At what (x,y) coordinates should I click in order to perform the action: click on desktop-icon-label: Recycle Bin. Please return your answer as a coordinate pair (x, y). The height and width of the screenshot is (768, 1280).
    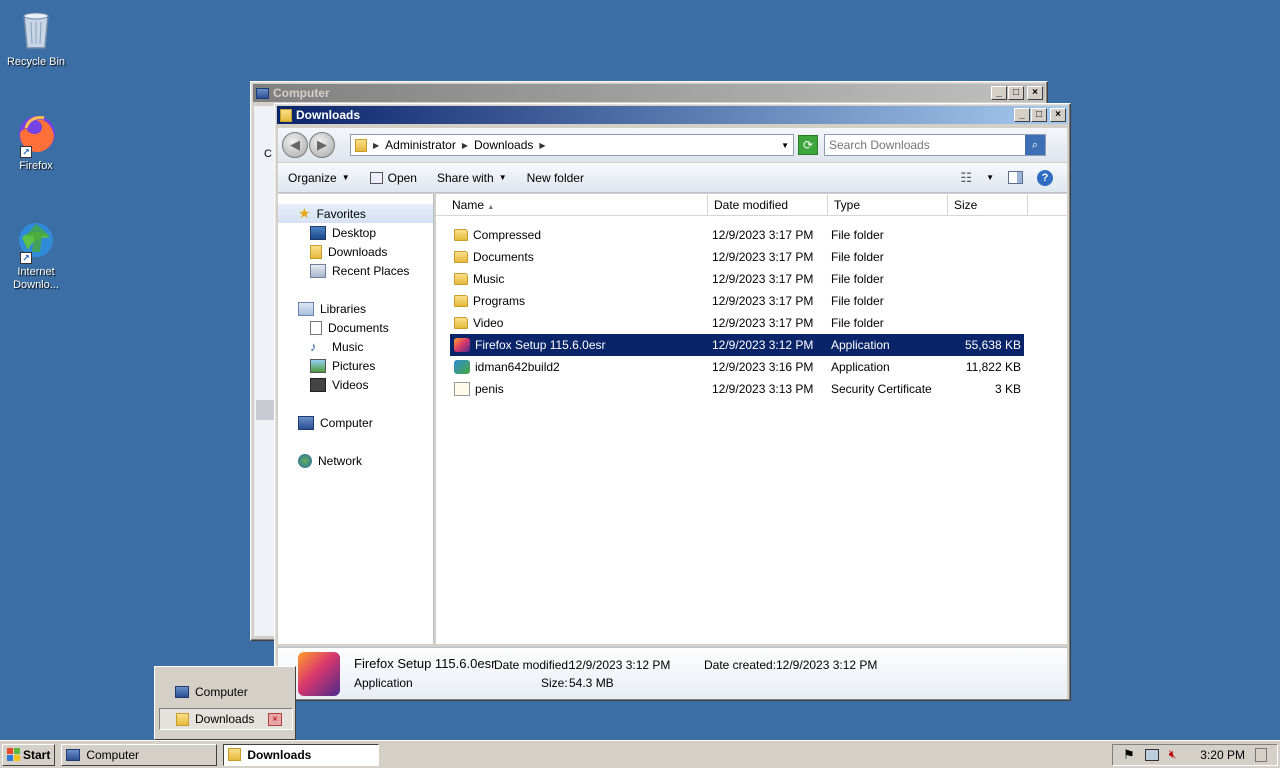
    Looking at the image, I should click on (36, 62).